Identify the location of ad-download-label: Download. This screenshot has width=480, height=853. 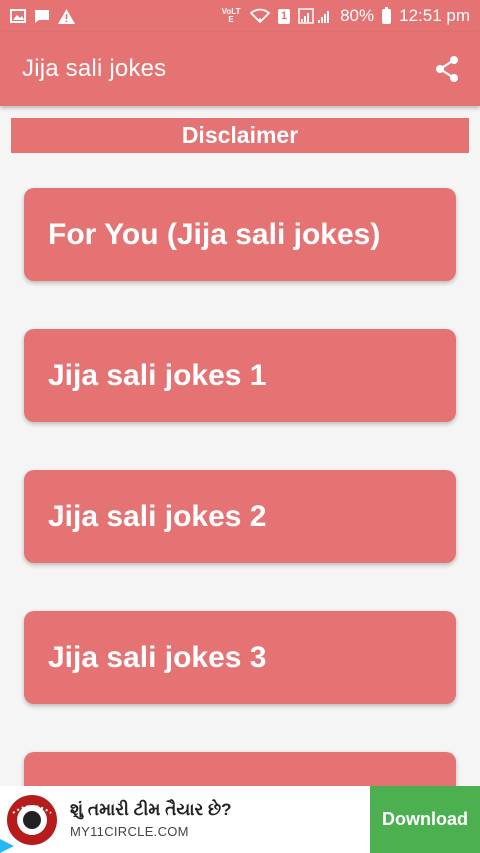
(425, 819).